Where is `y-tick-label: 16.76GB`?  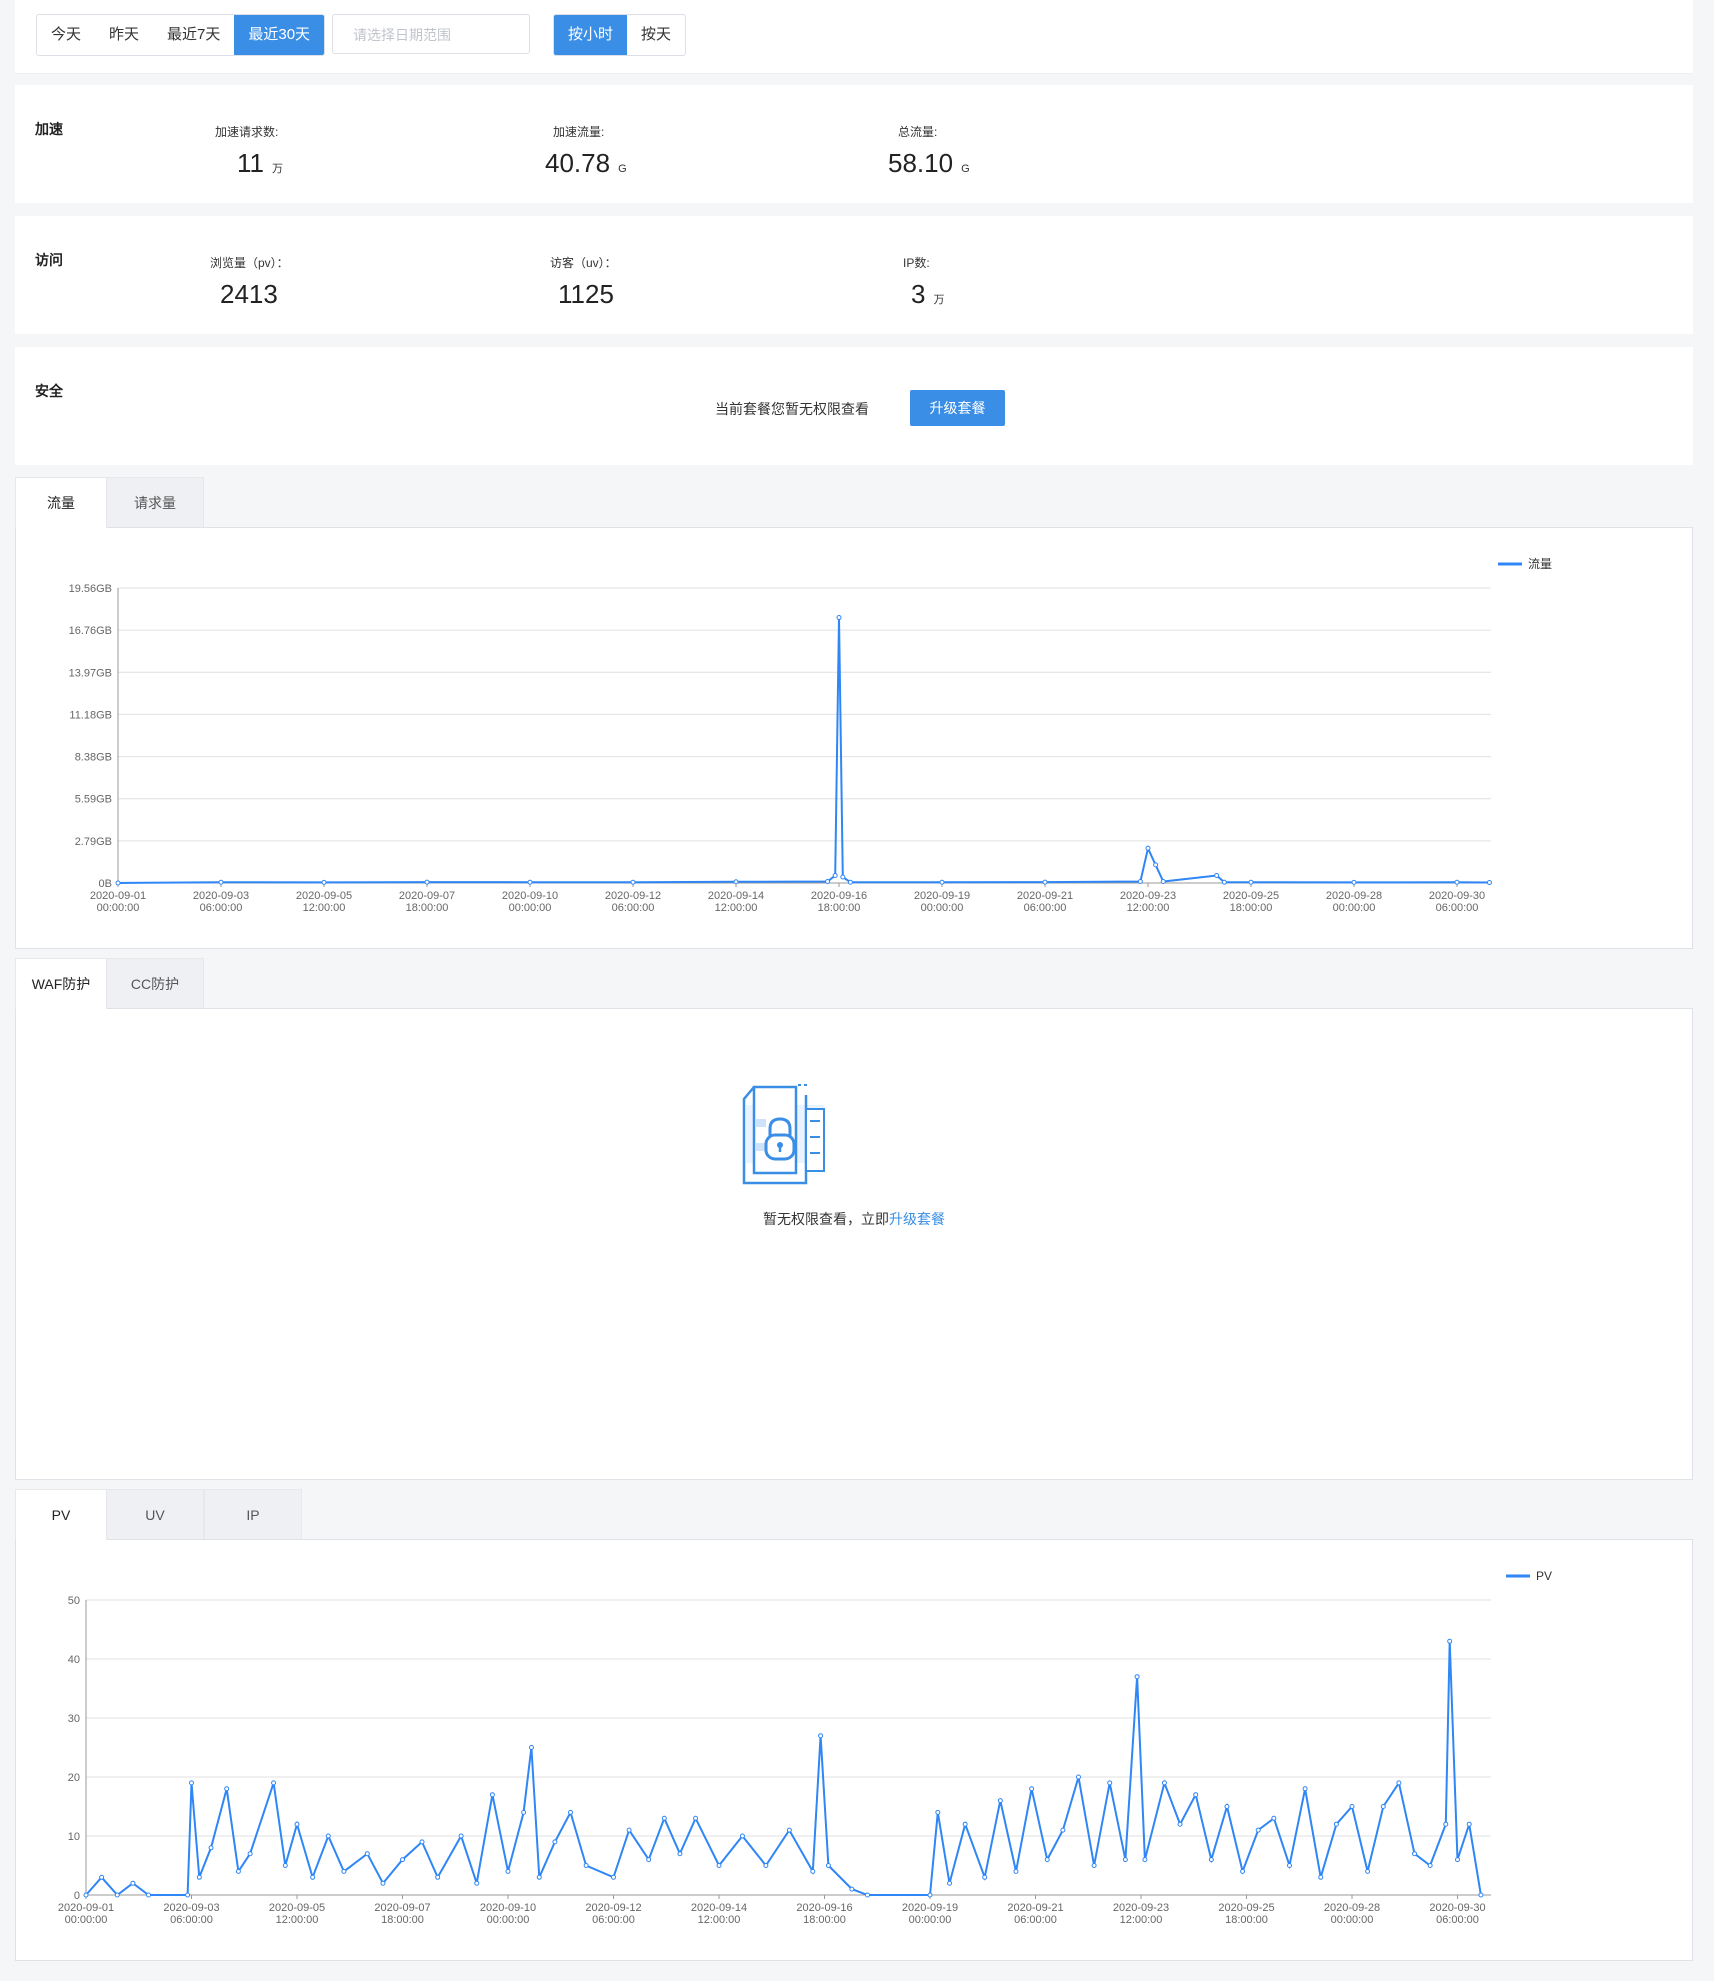 y-tick-label: 16.76GB is located at coordinates (90, 631).